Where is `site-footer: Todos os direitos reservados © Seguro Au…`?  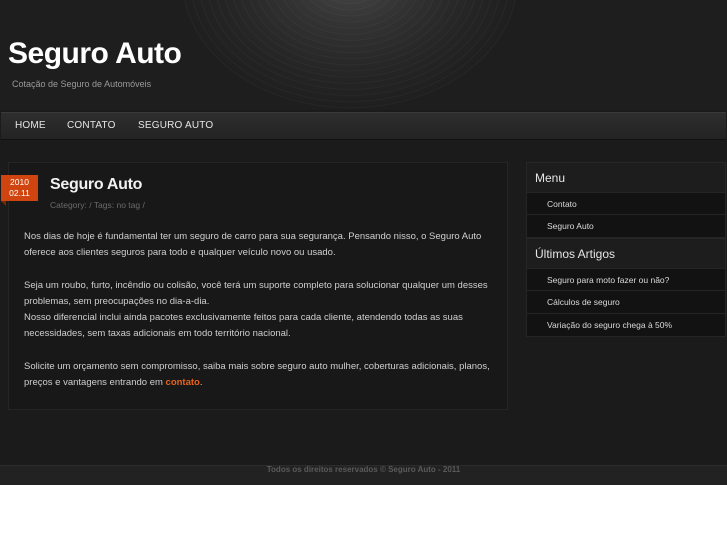 site-footer: Todos os direitos reservados © Seguro Au… is located at coordinates (363, 475).